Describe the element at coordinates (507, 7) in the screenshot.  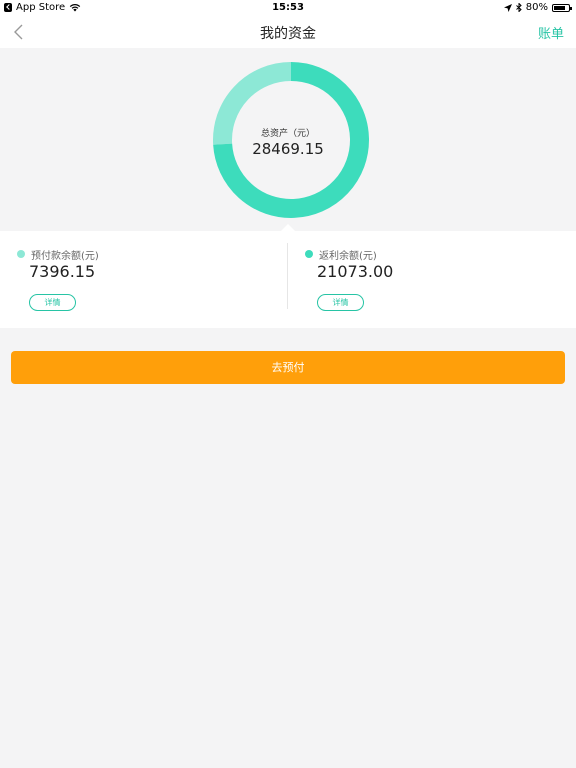
I see `location-icon` at that location.